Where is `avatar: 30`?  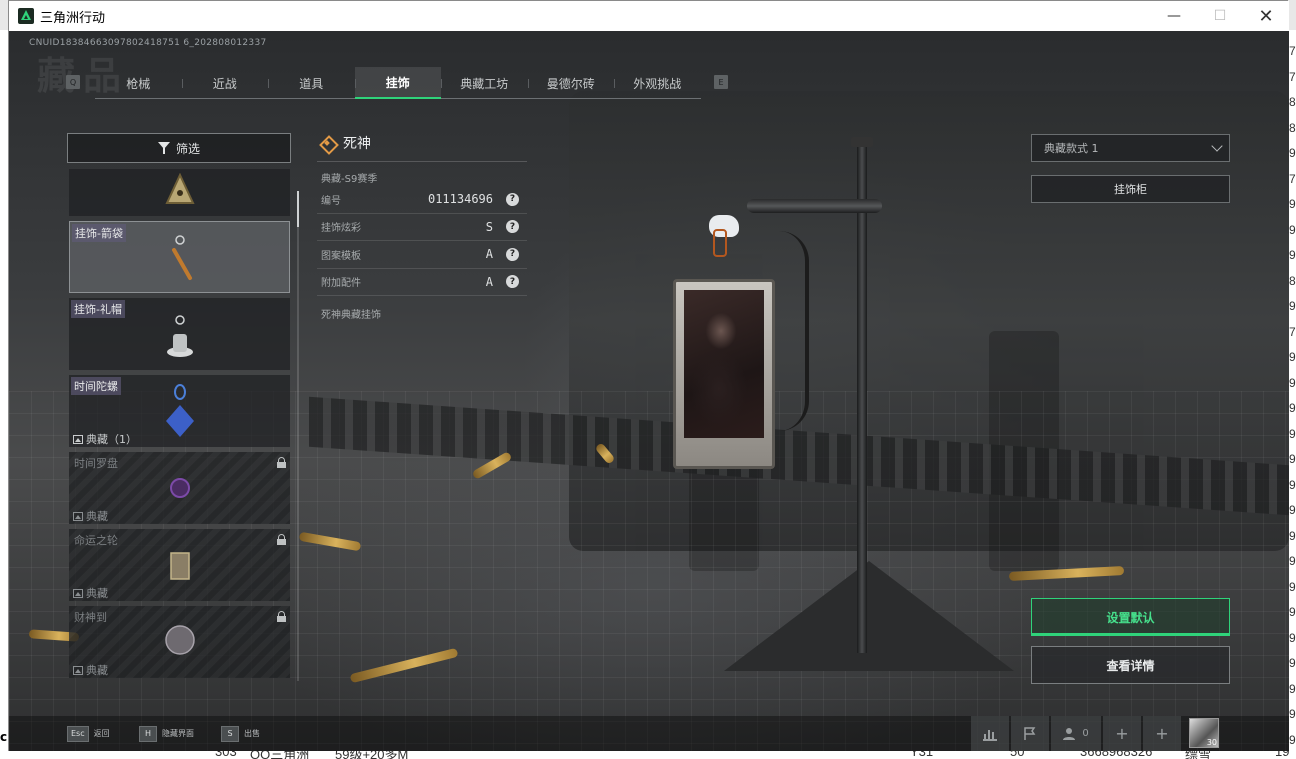 avatar: 30 is located at coordinates (1204, 733).